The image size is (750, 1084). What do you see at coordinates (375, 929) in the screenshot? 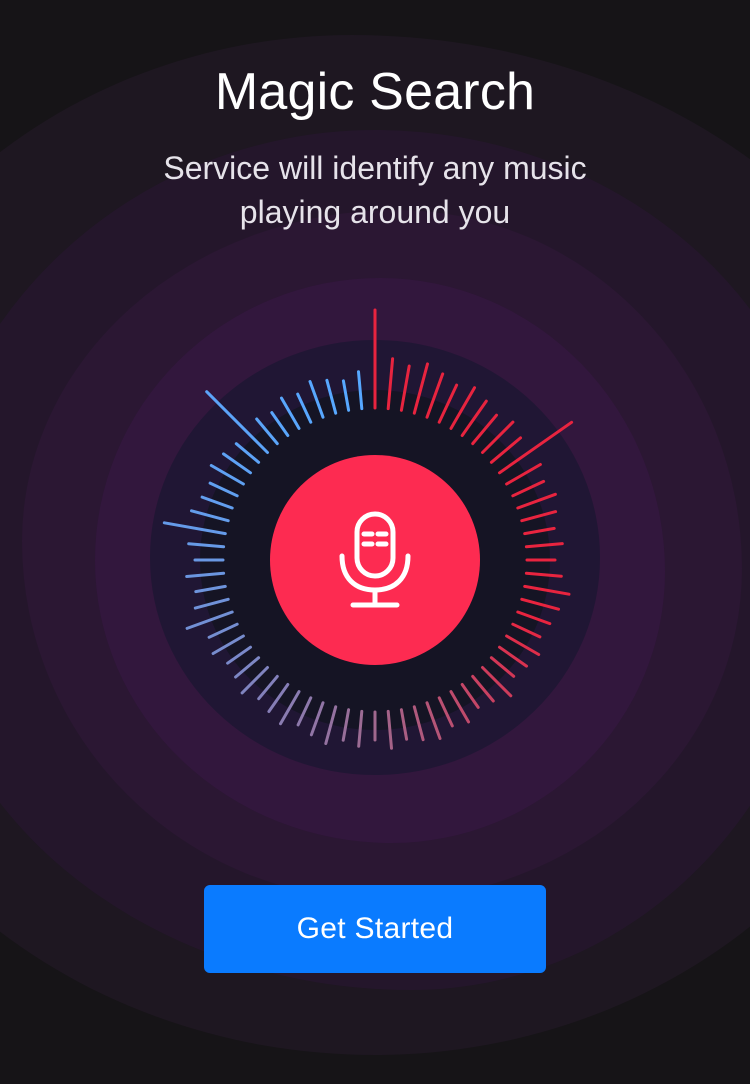
I see `get-started-button: Get Started` at bounding box center [375, 929].